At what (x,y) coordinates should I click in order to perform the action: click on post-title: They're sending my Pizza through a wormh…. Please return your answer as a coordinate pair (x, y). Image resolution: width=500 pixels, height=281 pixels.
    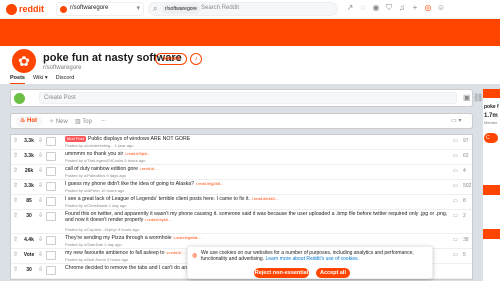
    Looking at the image, I should click on (260, 238).